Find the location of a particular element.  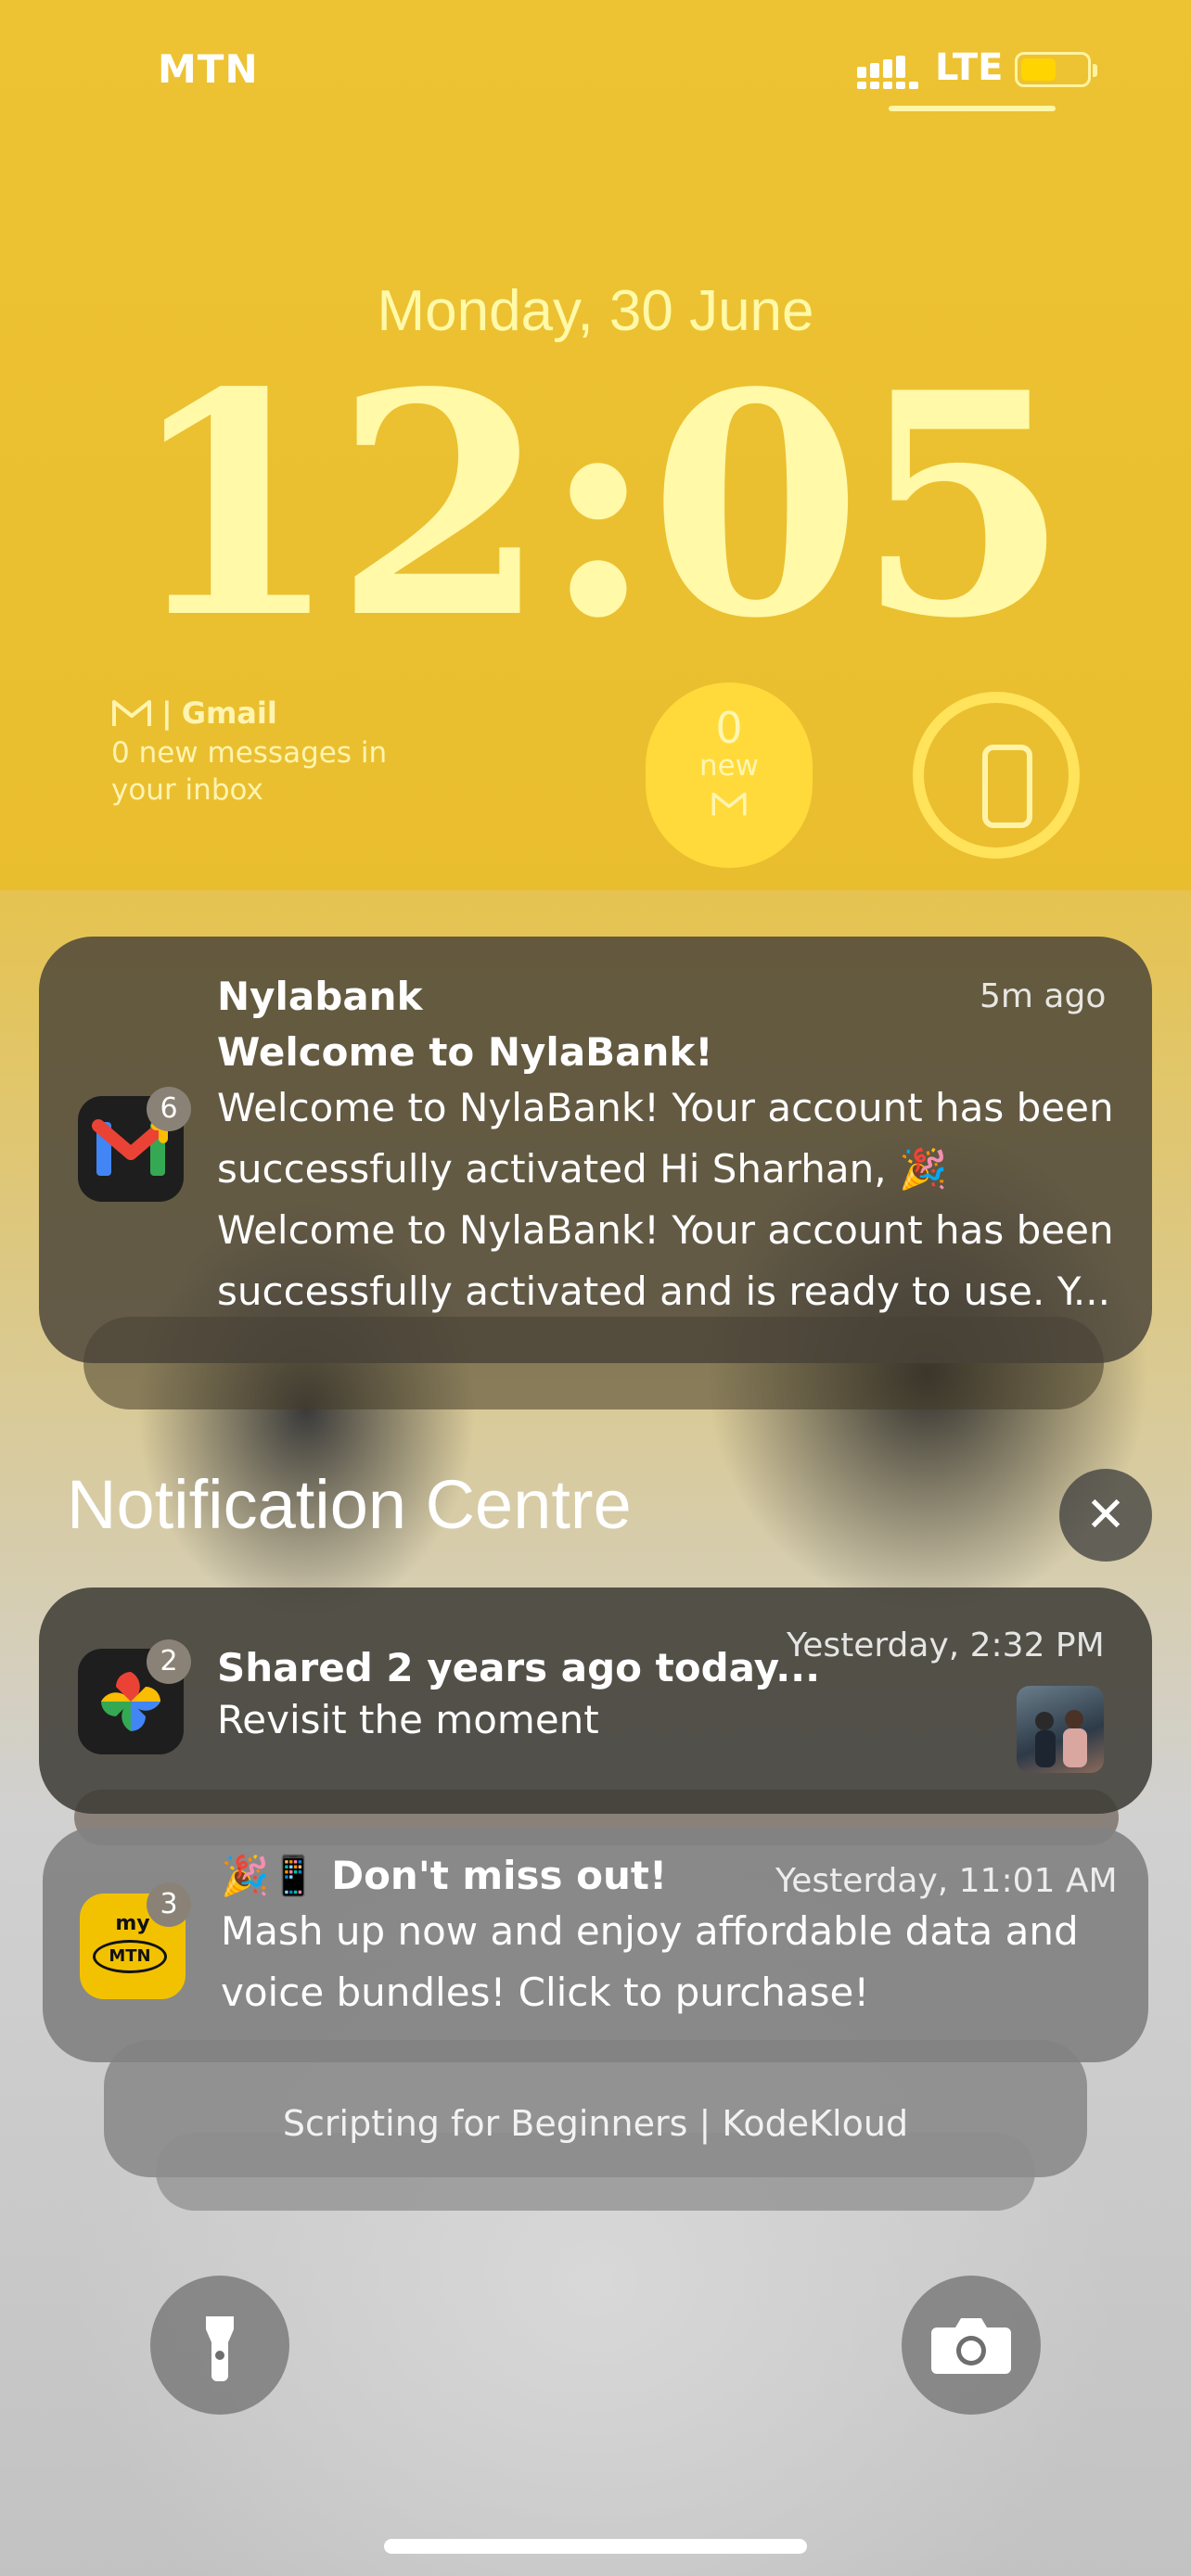

notification-centre-title: Notification Centre is located at coordinates (349, 1505).